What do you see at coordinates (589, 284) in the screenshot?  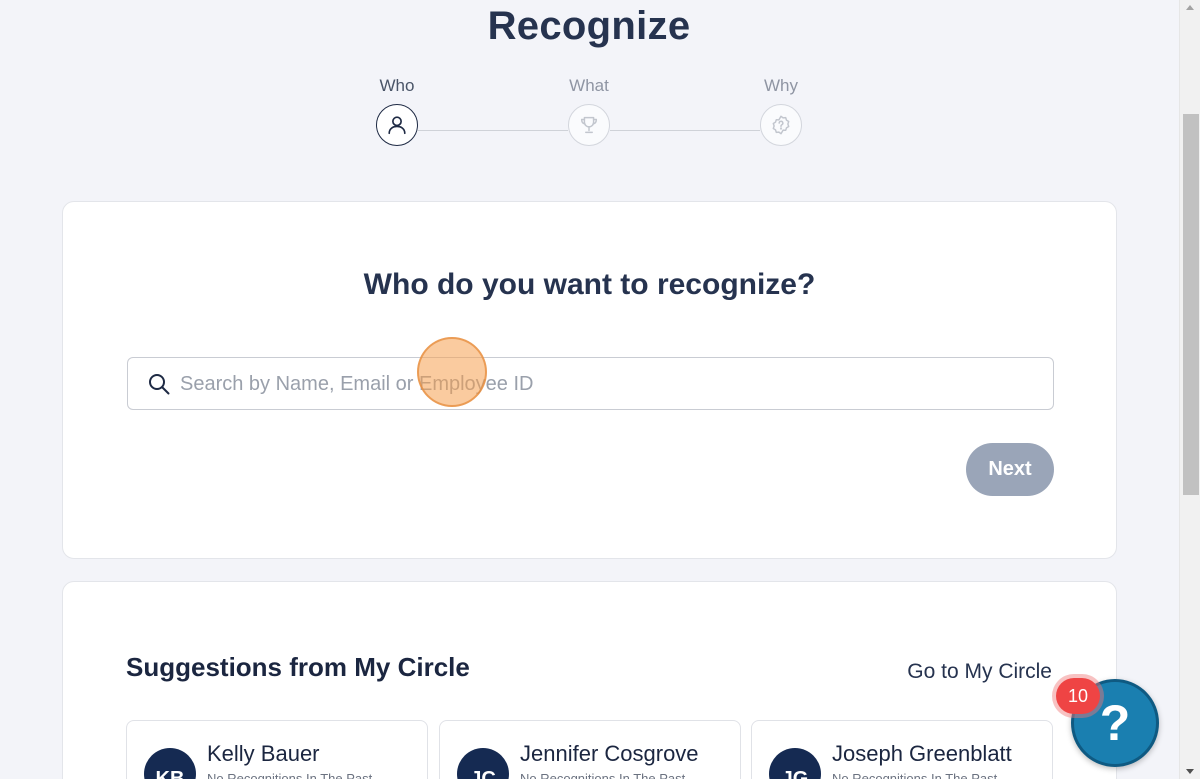 I see `search-heading: Who do you want to recognize?` at bounding box center [589, 284].